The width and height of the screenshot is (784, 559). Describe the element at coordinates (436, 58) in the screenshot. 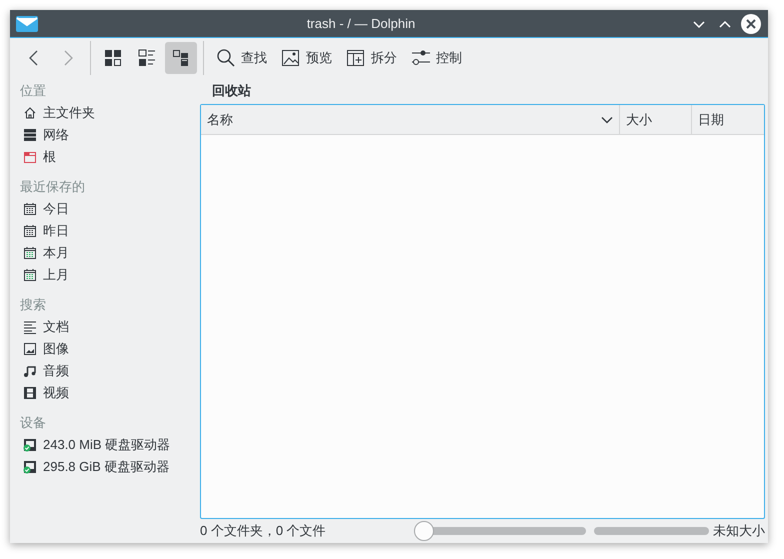

I see `control-button: 控制` at that location.